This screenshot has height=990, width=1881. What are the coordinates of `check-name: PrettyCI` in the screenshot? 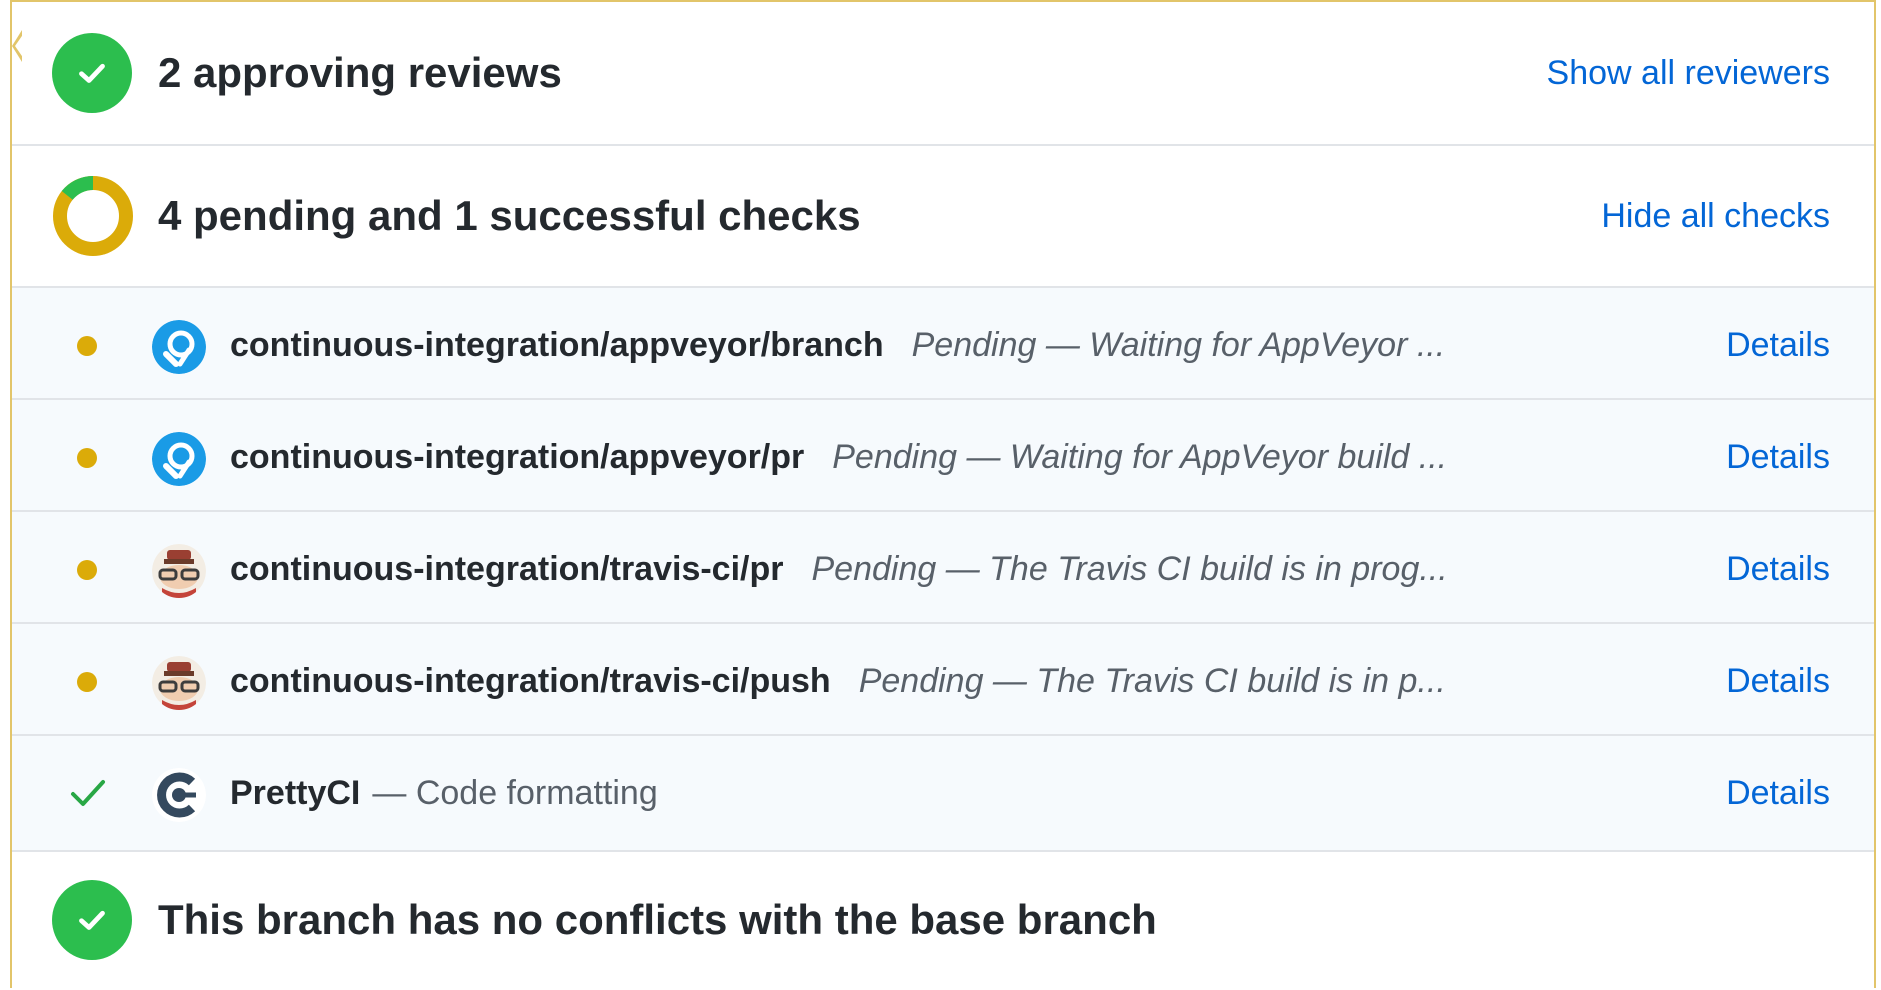 It's located at (295, 793).